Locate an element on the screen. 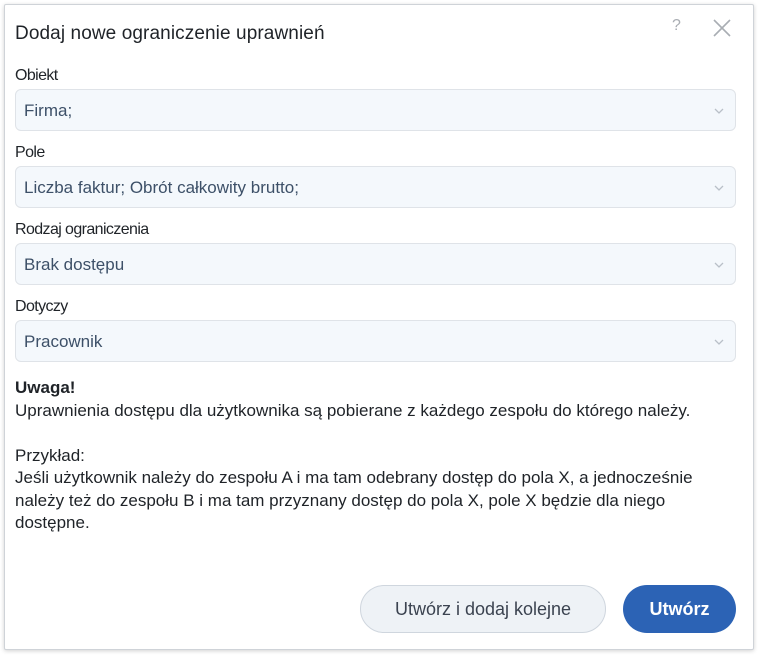 The width and height of the screenshot is (758, 657). object-select: Firma; is located at coordinates (375, 110).